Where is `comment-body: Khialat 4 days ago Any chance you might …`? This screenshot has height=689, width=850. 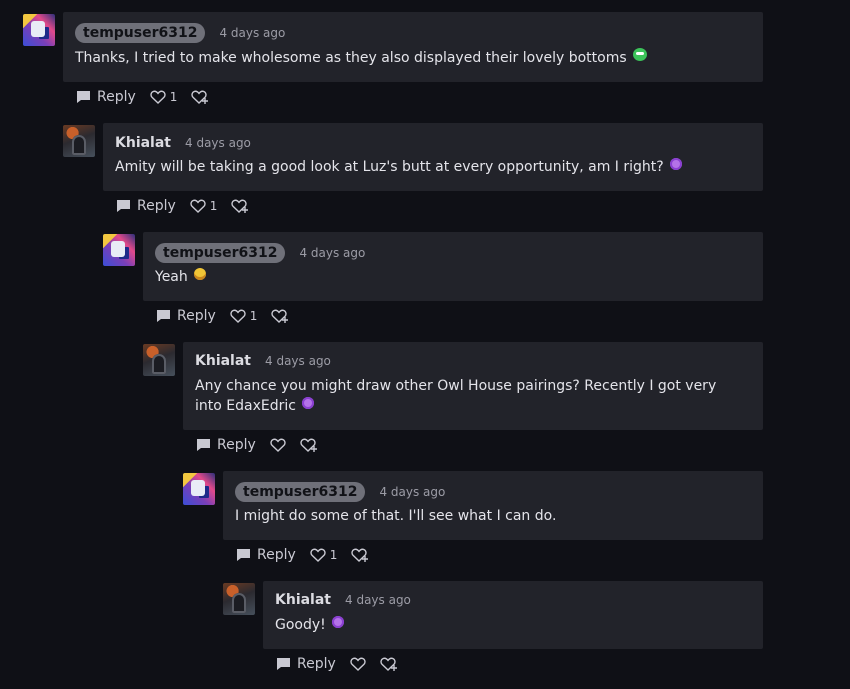
comment-body: Khialat 4 days ago Any chance you might … is located at coordinates (473, 386).